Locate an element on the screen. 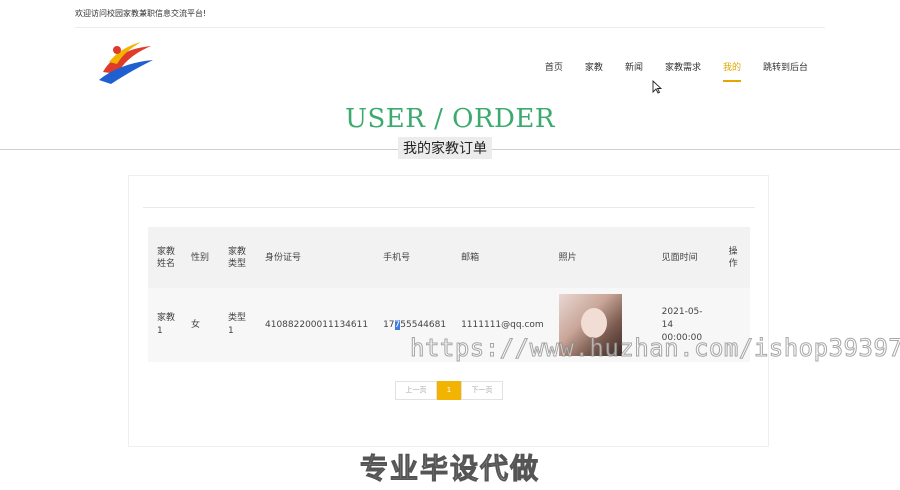 Image resolution: width=900 pixels, height=490 pixels. nav-item-news: 新闻 is located at coordinates (634, 68).